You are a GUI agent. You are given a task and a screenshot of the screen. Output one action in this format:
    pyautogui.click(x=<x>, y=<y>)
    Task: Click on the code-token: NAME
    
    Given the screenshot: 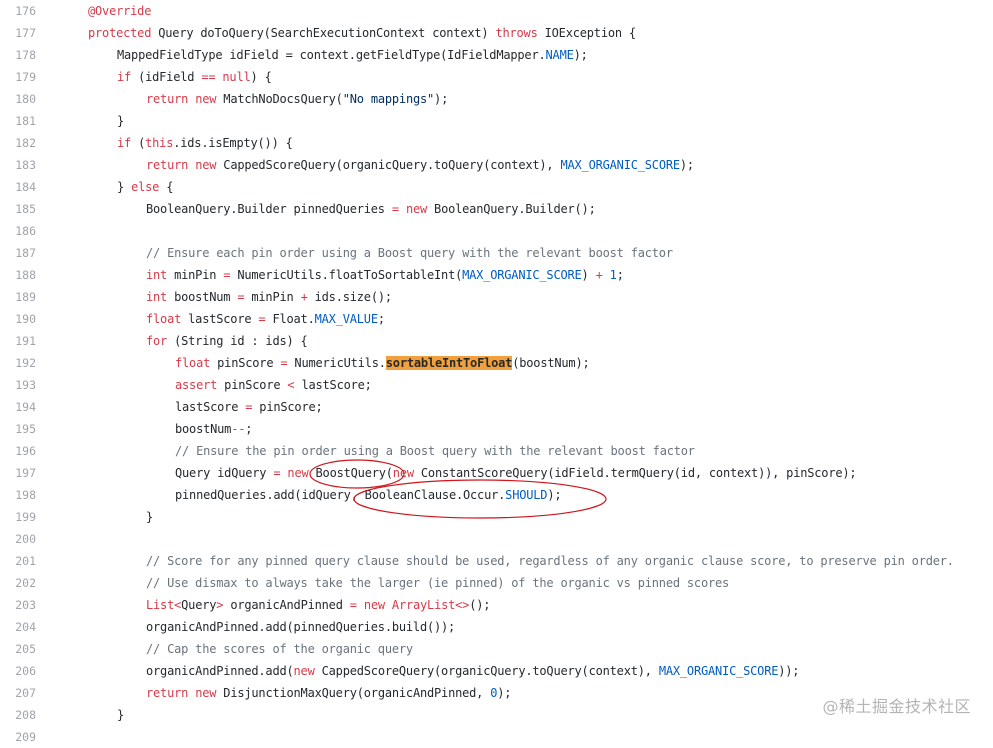 What is the action you would take?
    pyautogui.click(x=559, y=55)
    